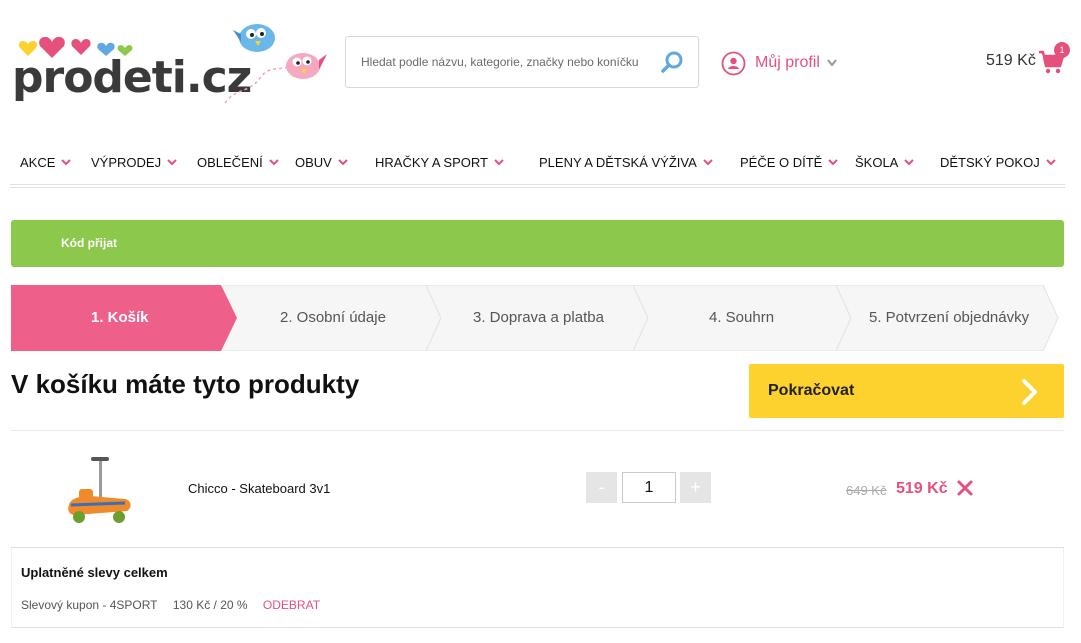 Image resolution: width=1081 pixels, height=643 pixels. Describe the element at coordinates (866, 490) in the screenshot. I see `original-price: 649 Kč` at that location.